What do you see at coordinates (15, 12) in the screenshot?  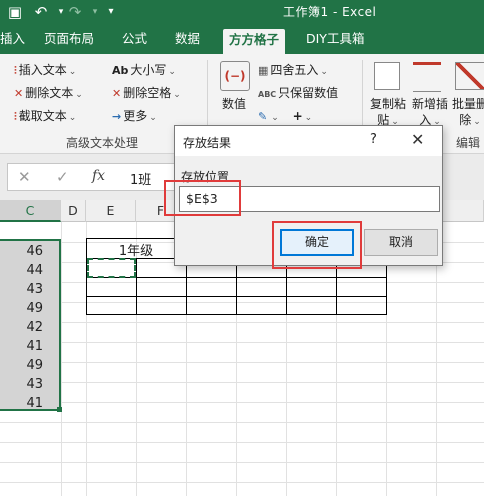 I see `save-icon: ▣` at bounding box center [15, 12].